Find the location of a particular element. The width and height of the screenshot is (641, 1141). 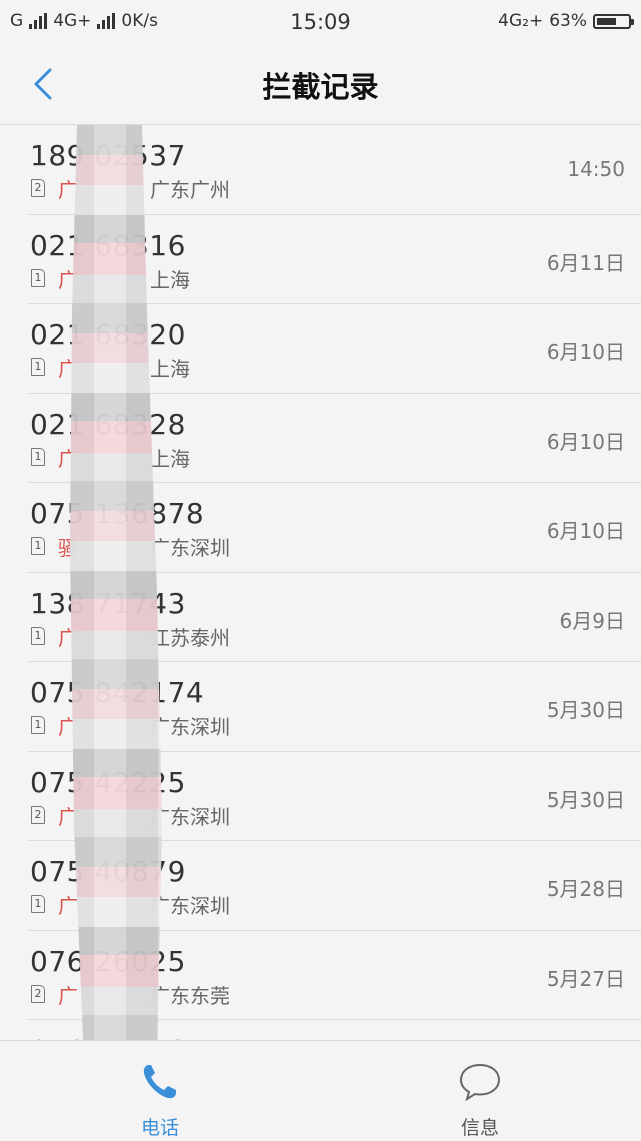

call-location: 江苏泰州 is located at coordinates (190, 637).